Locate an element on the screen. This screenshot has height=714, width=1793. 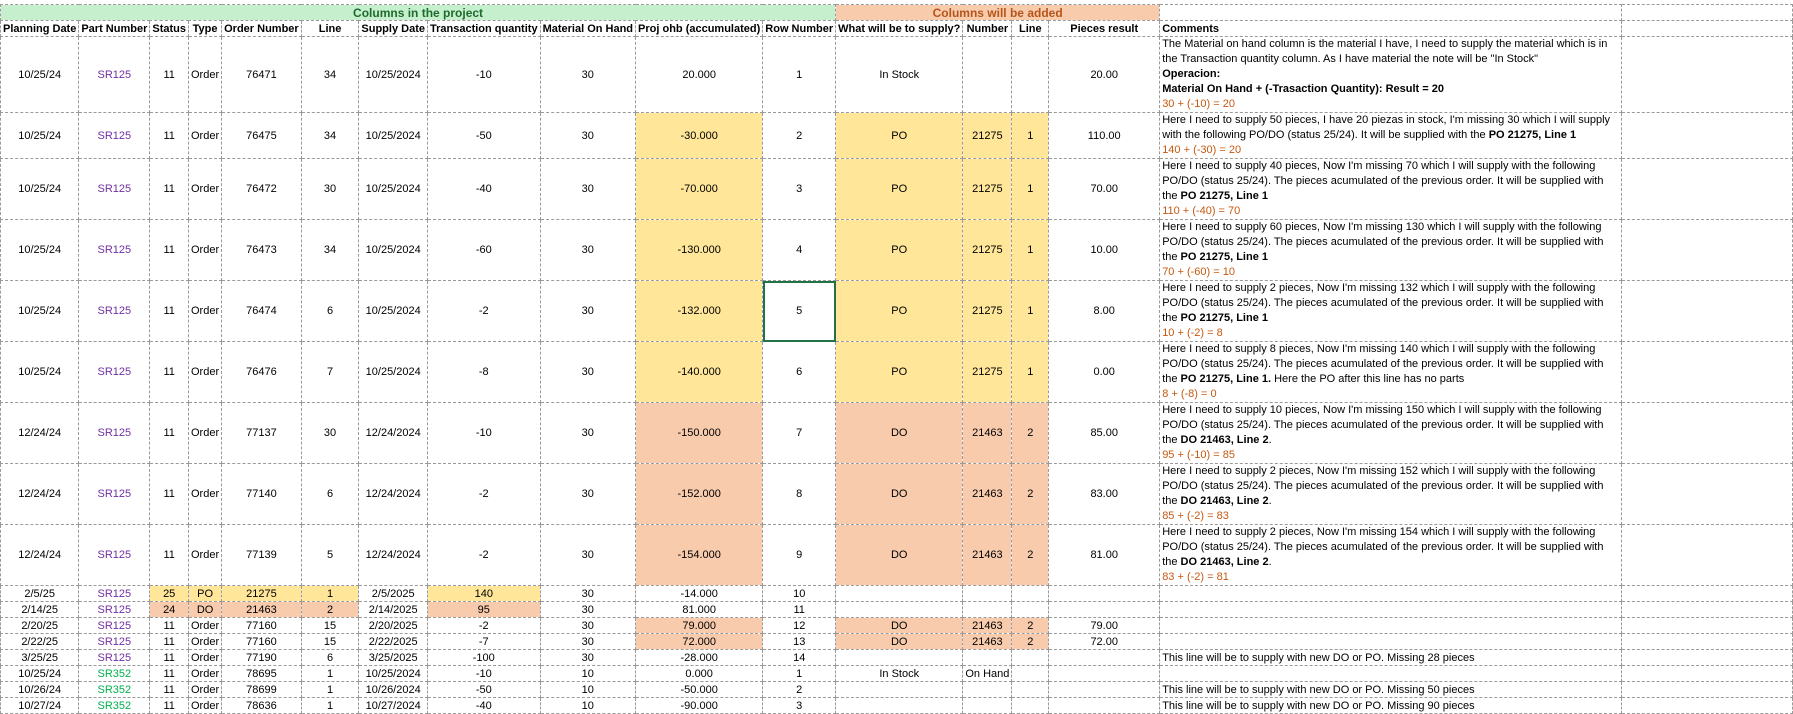
order-number-cell: 77139 is located at coordinates (261, 555).